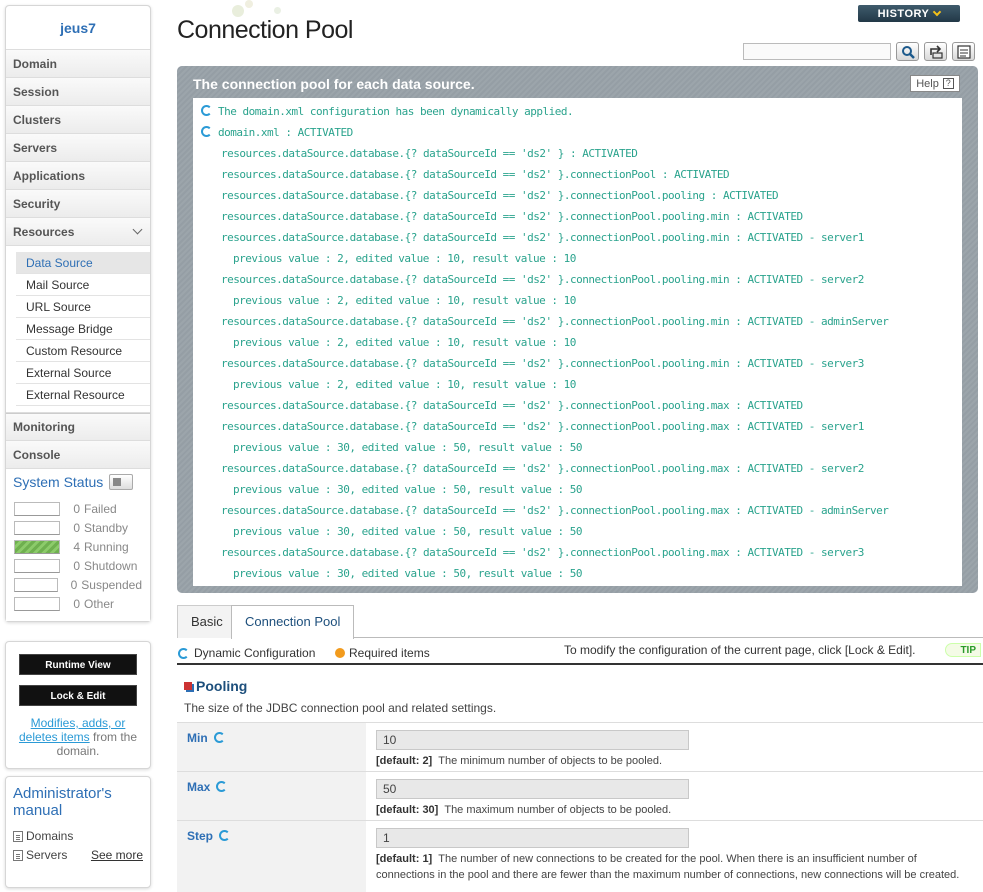  Describe the element at coordinates (117, 855) in the screenshot. I see `see-more-link: See more` at that location.